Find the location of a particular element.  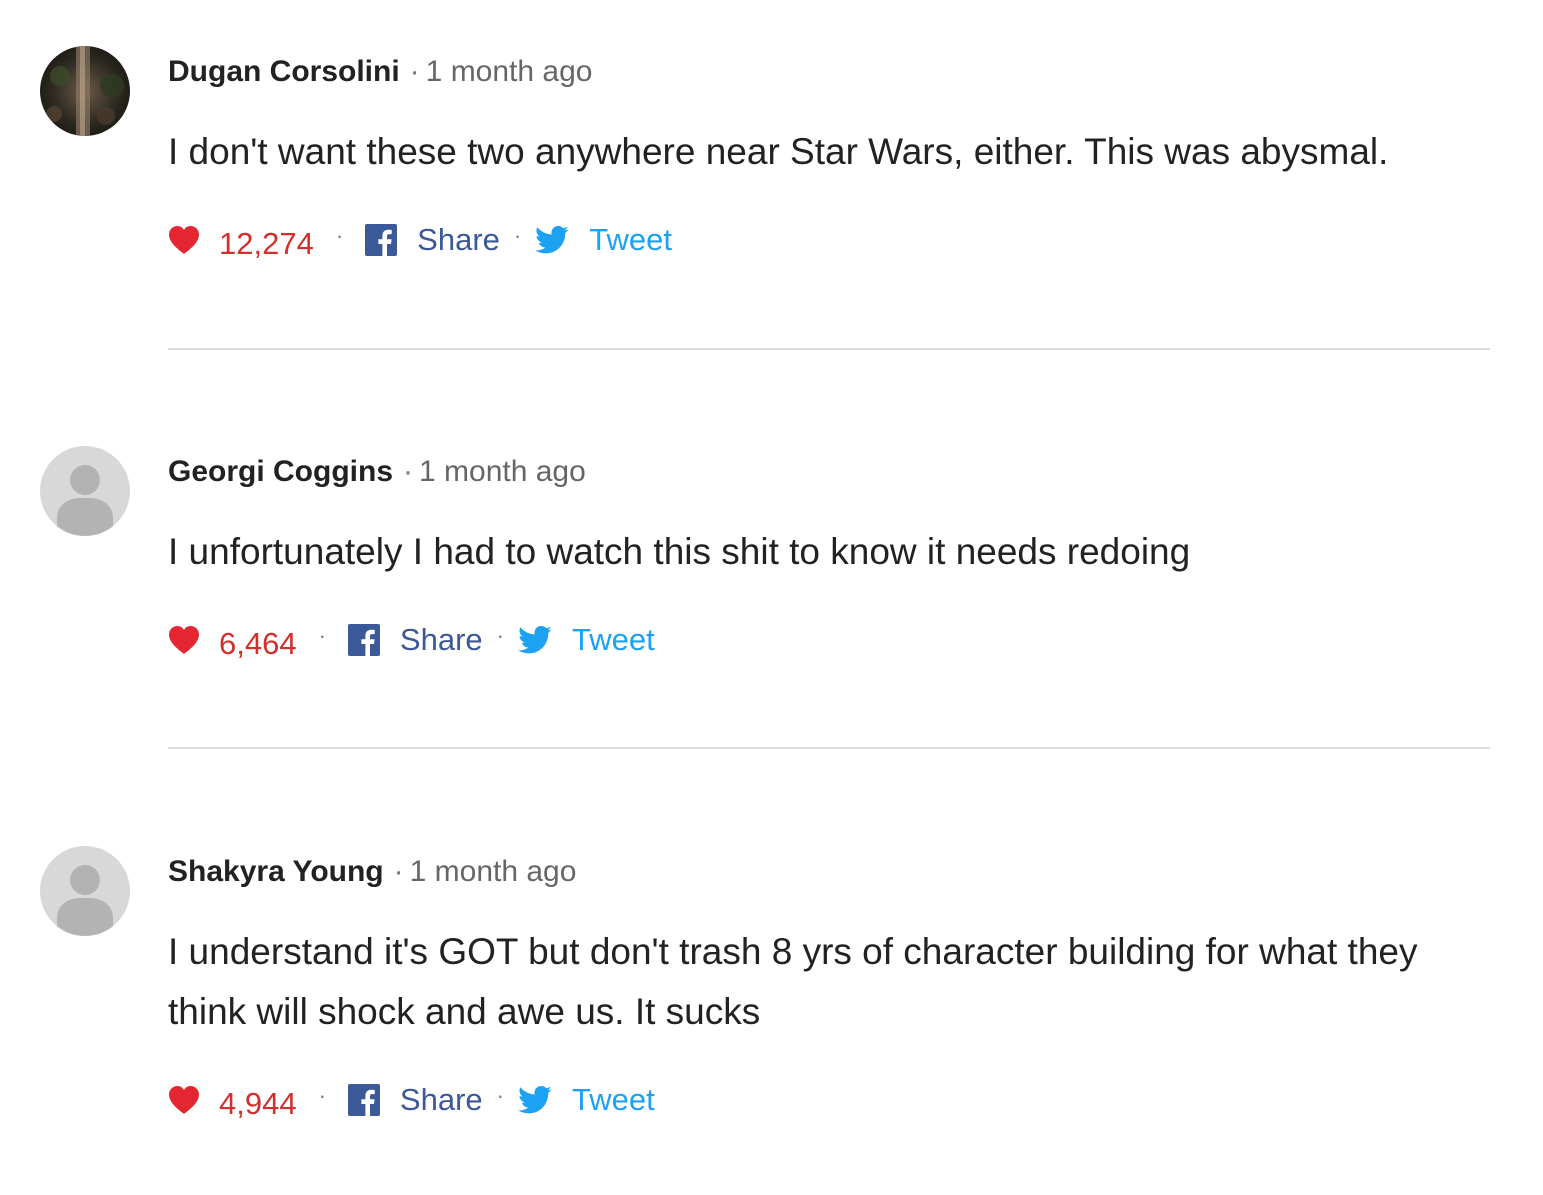

comment-actions: 12,274 · Share · Tweet is located at coordinates (420, 240).